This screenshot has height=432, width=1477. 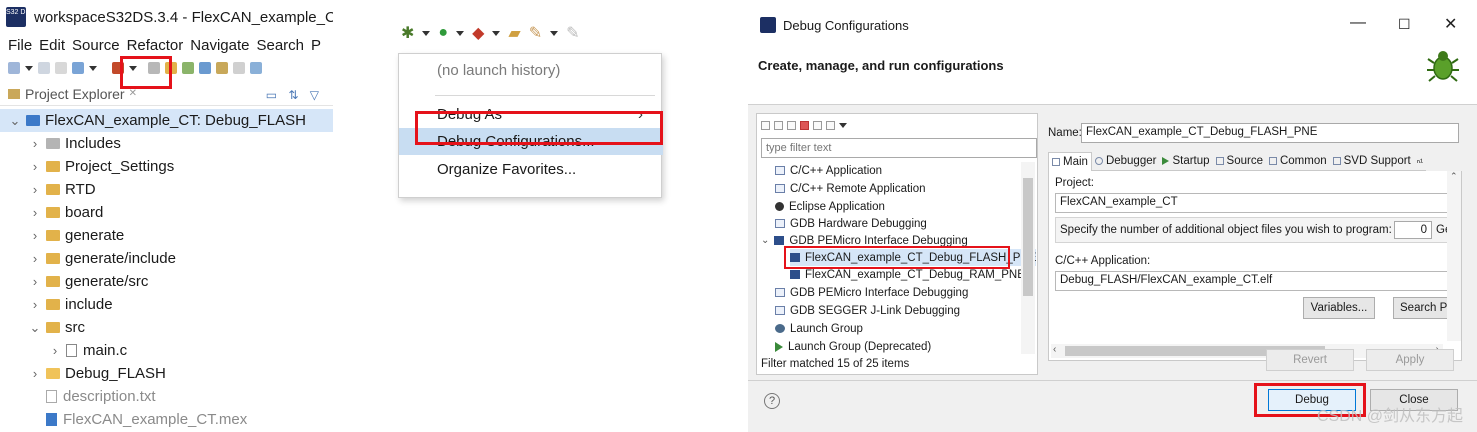 I want to click on project-explorer-title: Project Explorer, so click(x=75, y=94).